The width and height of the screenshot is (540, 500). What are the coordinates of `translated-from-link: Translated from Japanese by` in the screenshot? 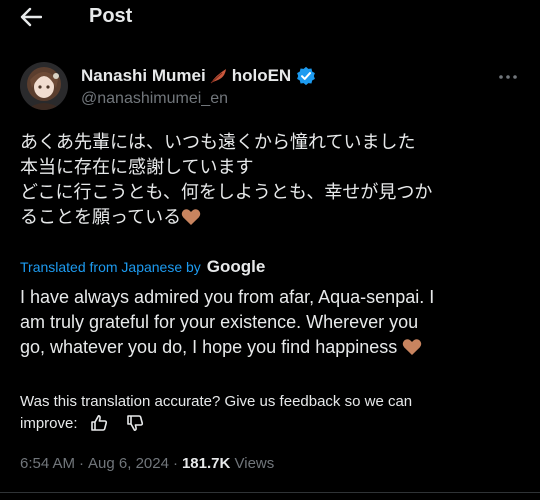 It's located at (110, 267).